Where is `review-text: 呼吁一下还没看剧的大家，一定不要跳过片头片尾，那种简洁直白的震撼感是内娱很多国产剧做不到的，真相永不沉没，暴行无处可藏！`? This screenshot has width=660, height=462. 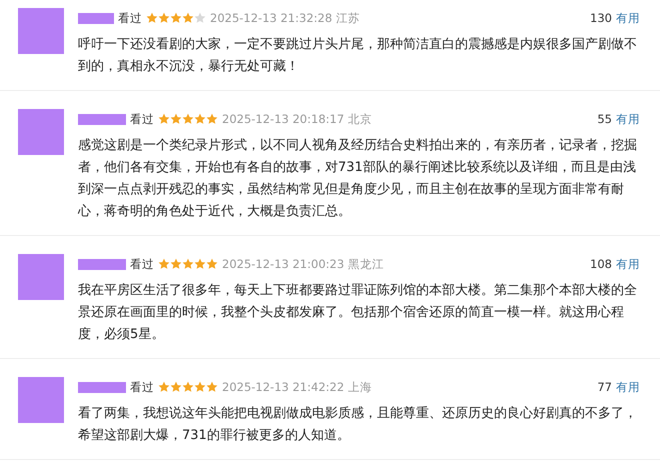
review-text: 呼吁一下还没看剧的大家，一定不要跳过片头片尾，那种简洁直白的震撼感是内娱很多国产剧做不到的，真相永不沉没，暴行无处可藏！ is located at coordinates (358, 56).